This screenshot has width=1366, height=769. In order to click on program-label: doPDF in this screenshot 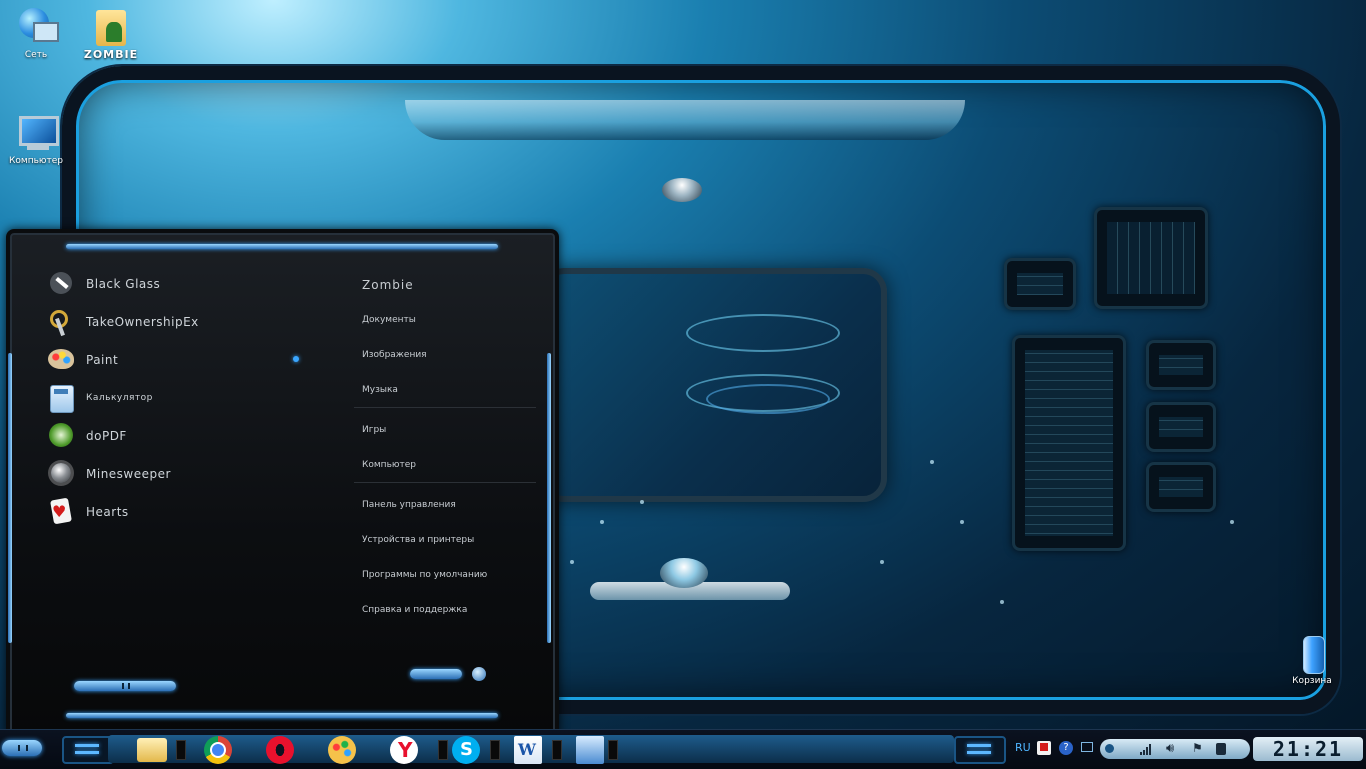, I will do `click(106, 436)`.